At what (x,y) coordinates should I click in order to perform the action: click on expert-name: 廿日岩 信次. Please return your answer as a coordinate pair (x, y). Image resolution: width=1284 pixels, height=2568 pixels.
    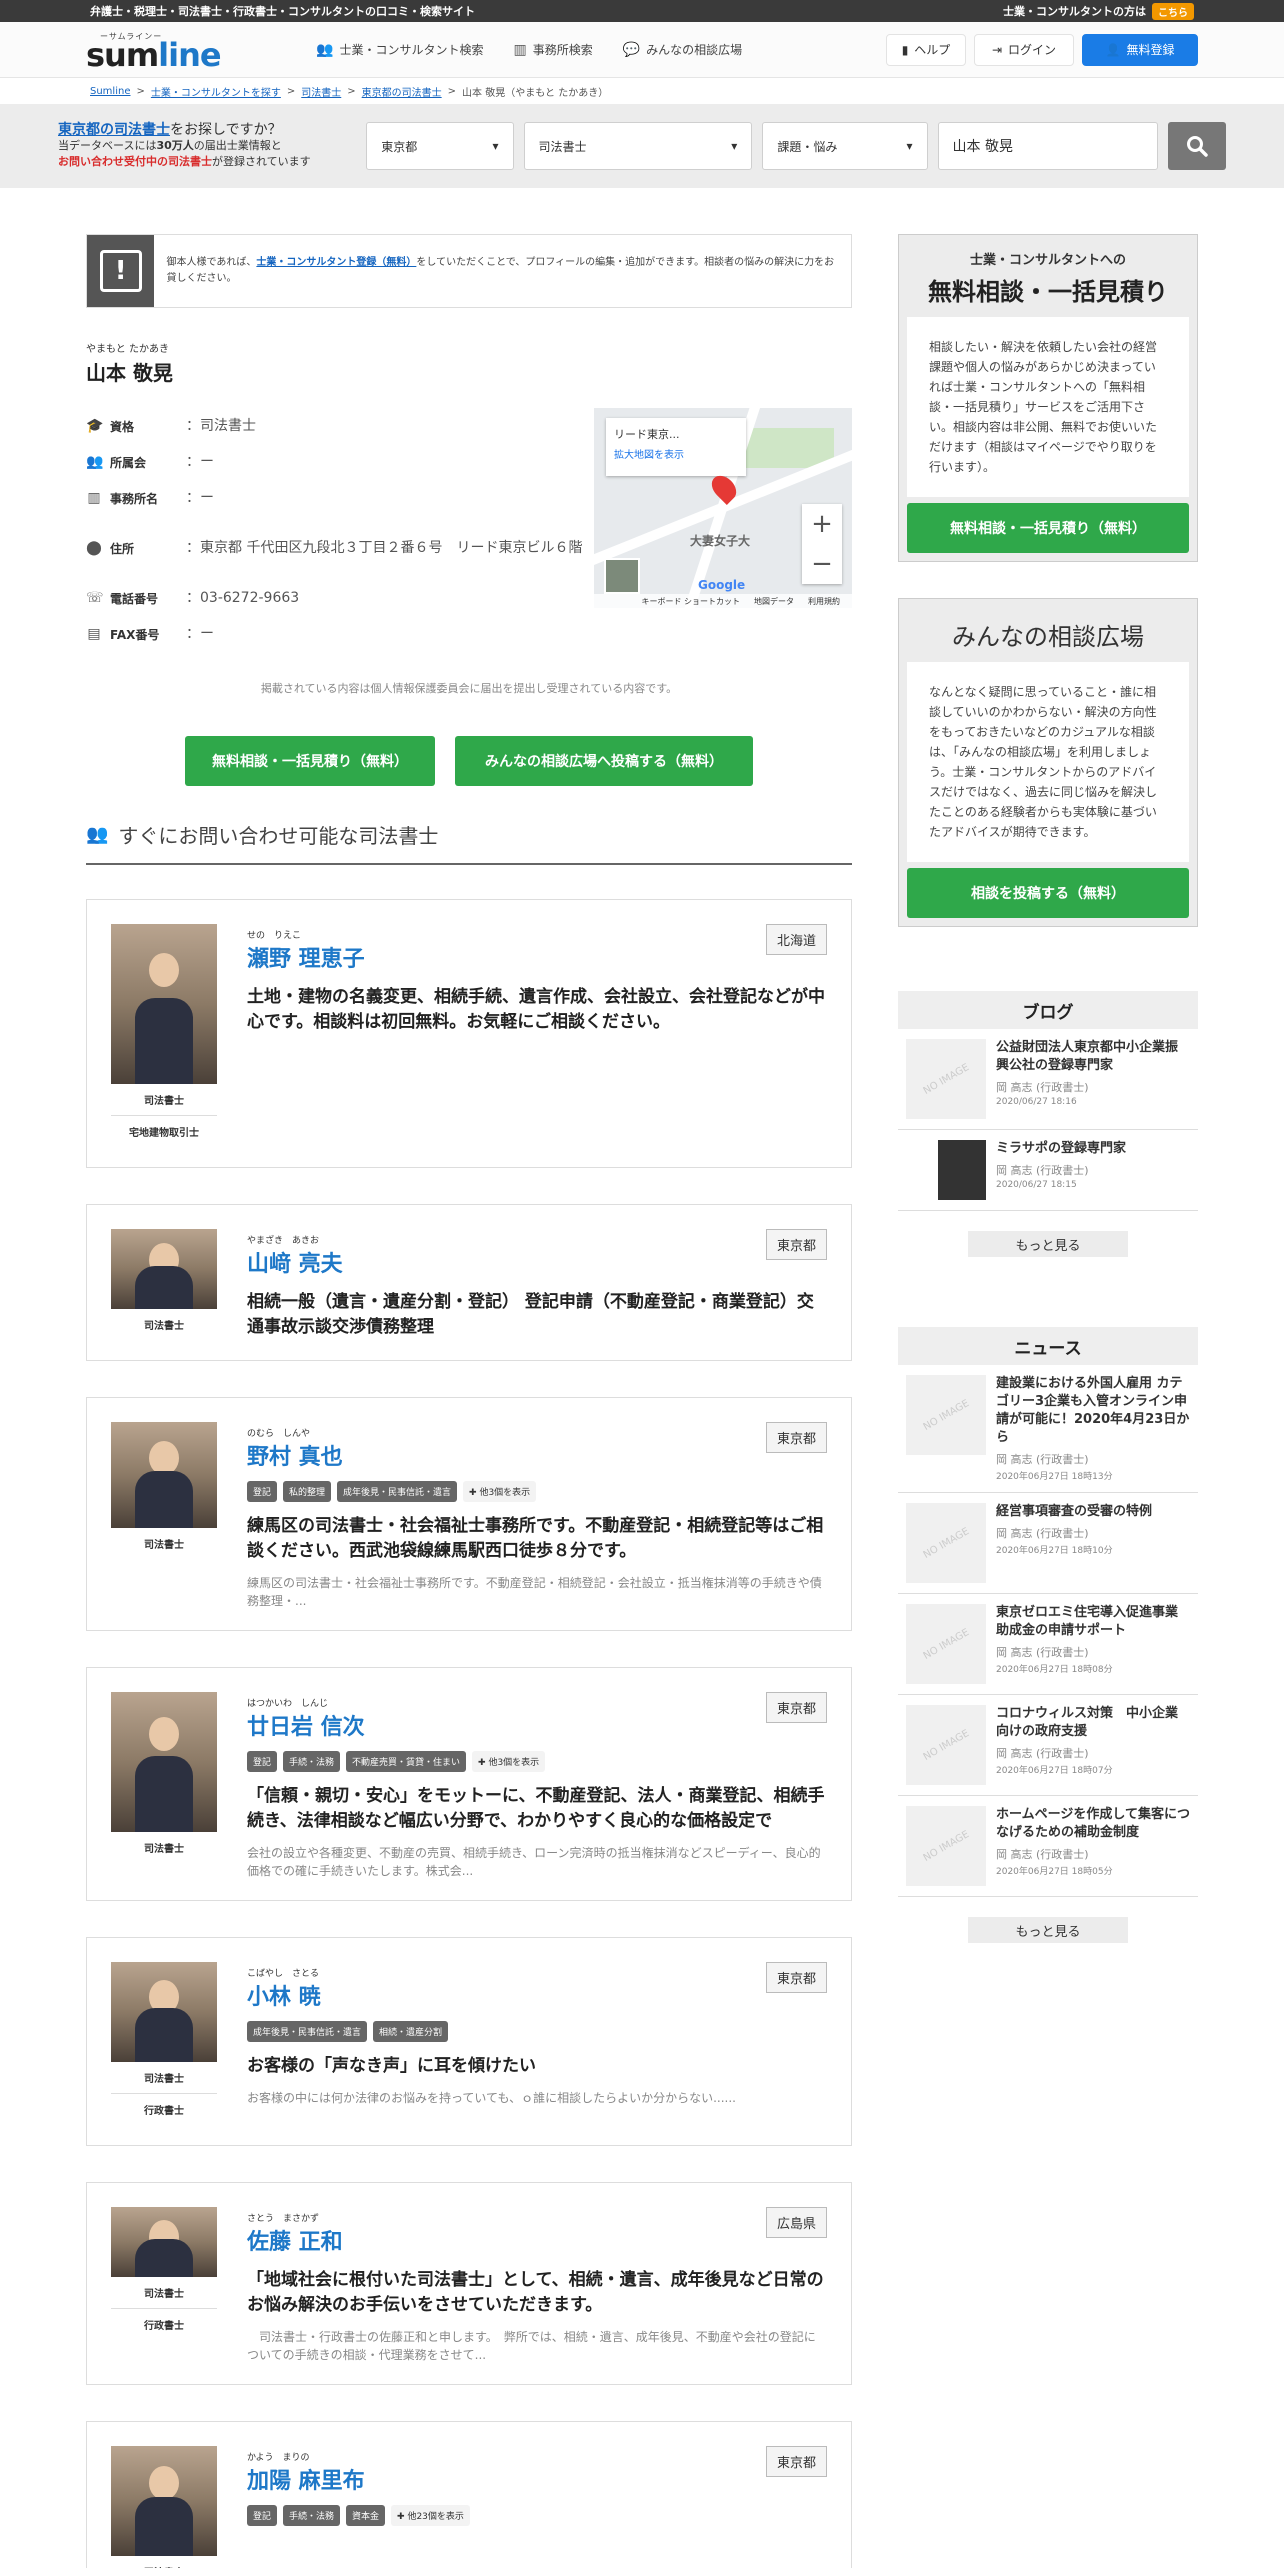
    Looking at the image, I should click on (537, 1725).